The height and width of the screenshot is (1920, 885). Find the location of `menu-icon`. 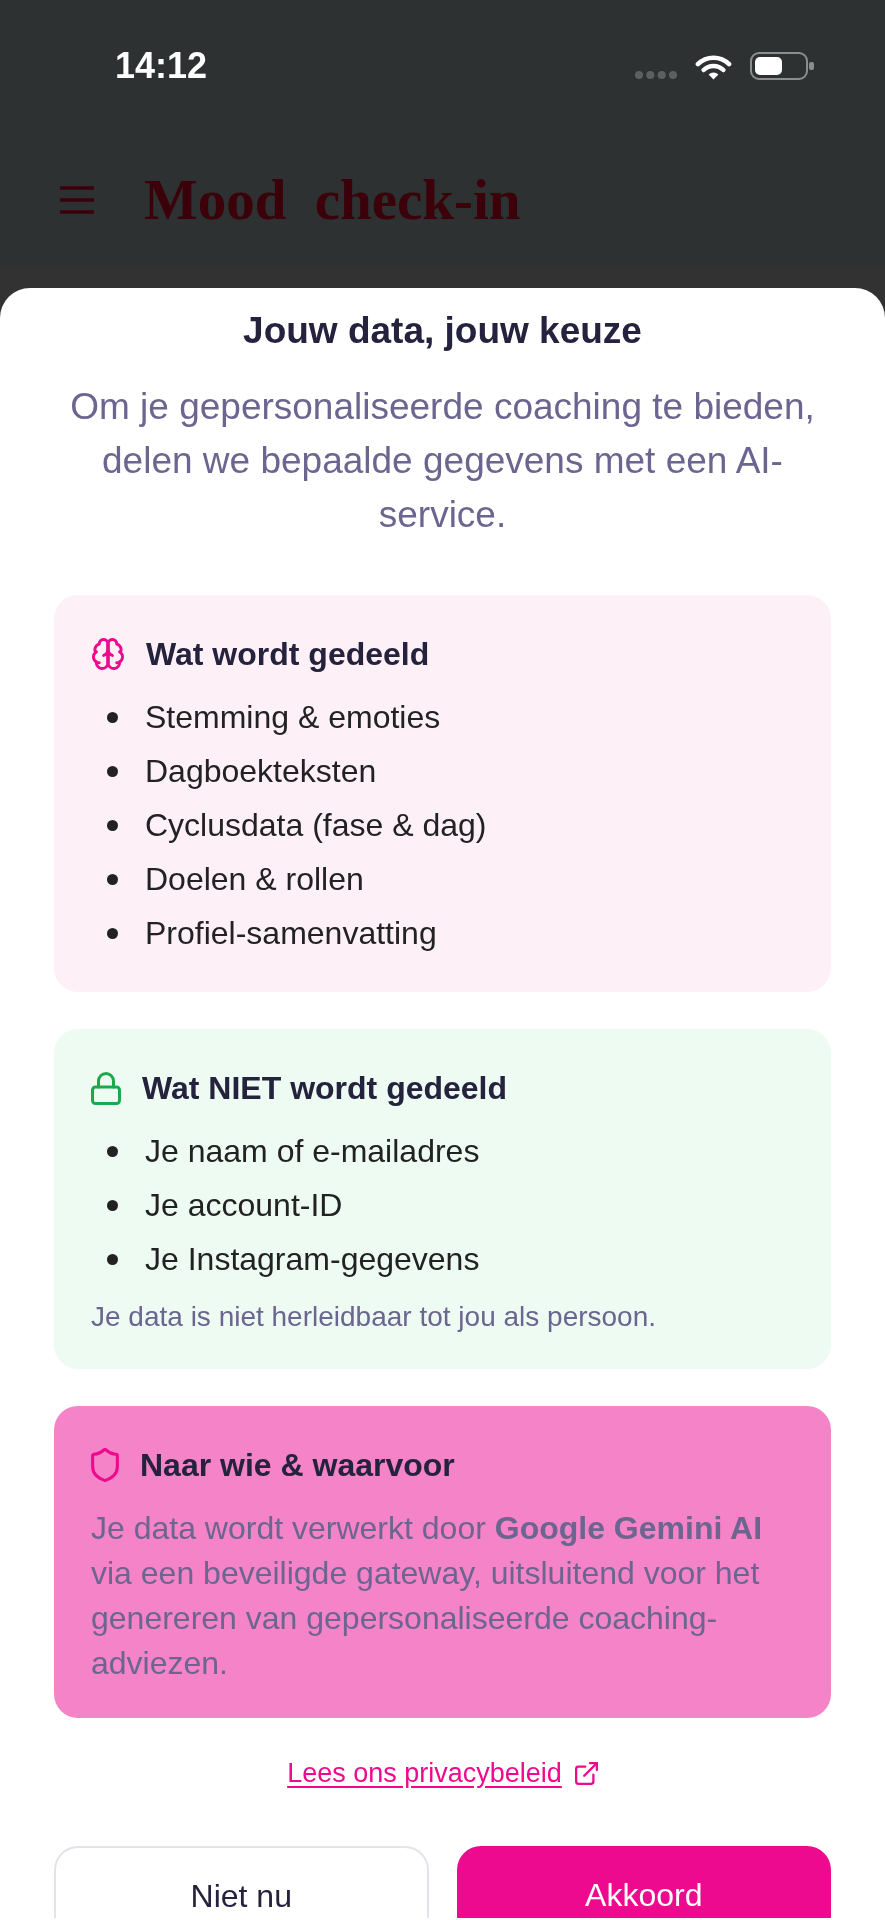

menu-icon is located at coordinates (77, 199).